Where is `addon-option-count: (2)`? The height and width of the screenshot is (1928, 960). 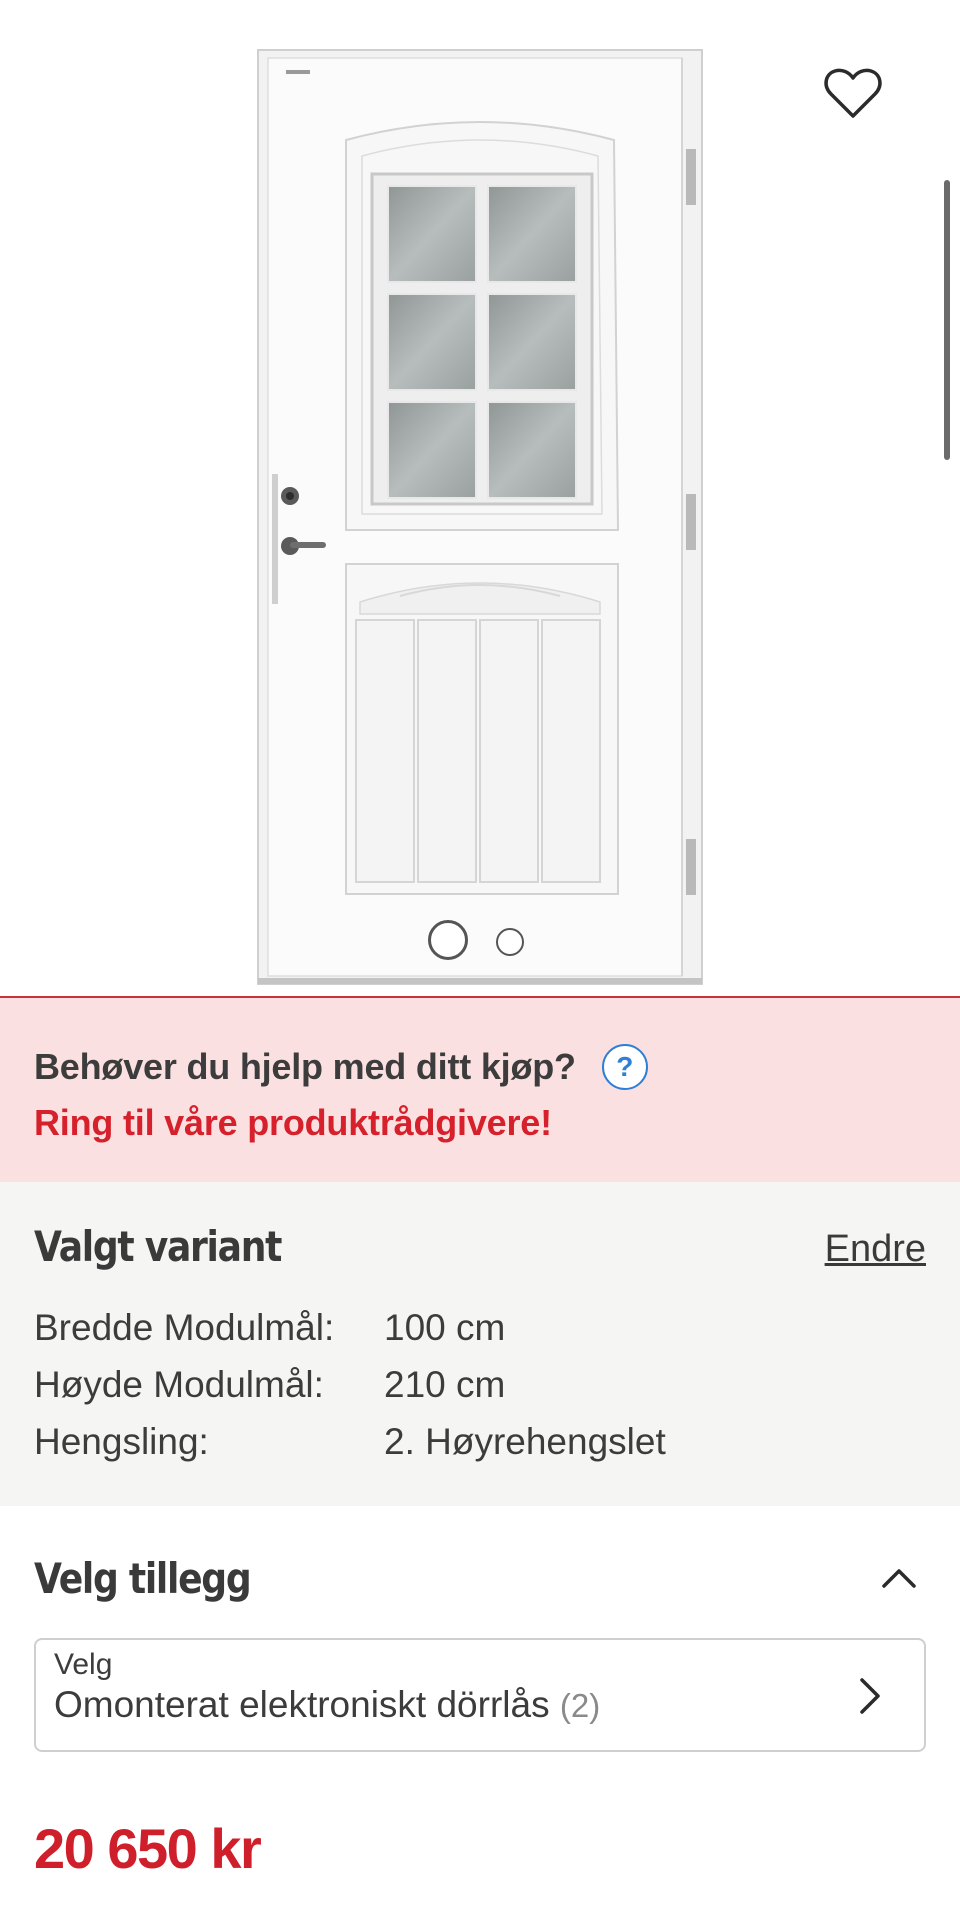 addon-option-count: (2) is located at coordinates (580, 1705).